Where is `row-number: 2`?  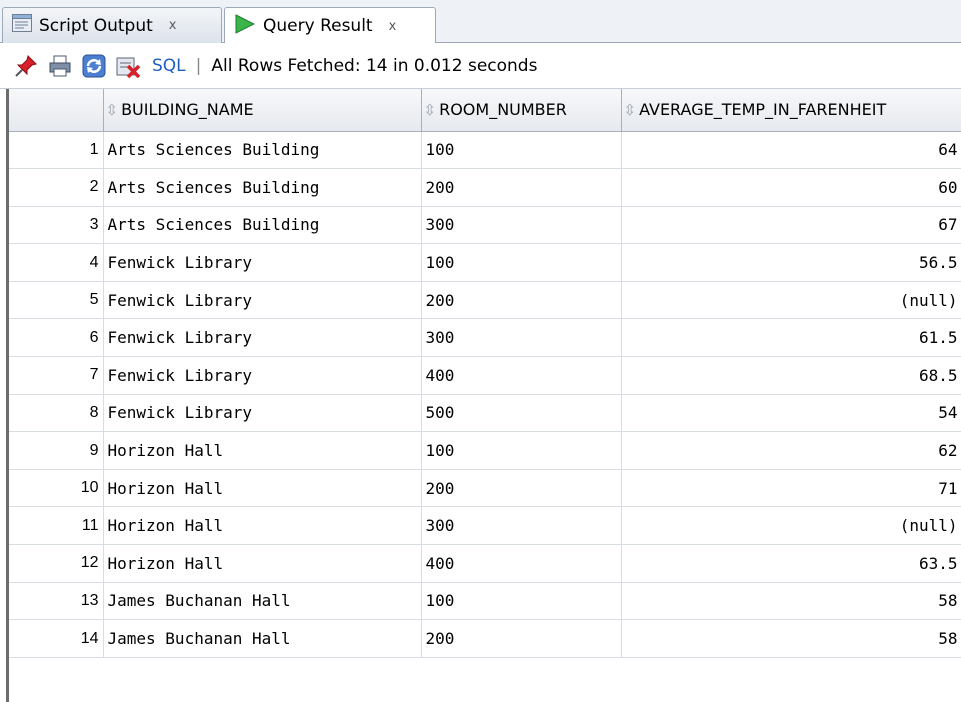 row-number: 2 is located at coordinates (56, 187).